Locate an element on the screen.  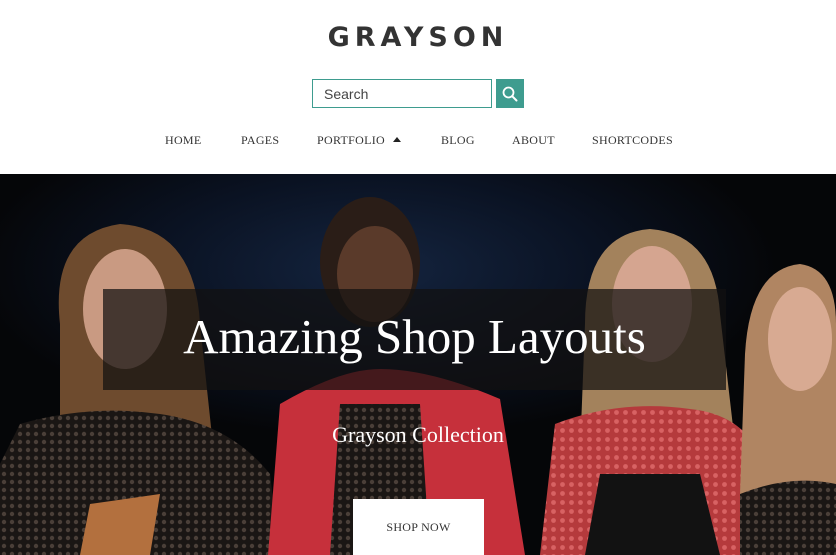
search-form is located at coordinates (418, 93).